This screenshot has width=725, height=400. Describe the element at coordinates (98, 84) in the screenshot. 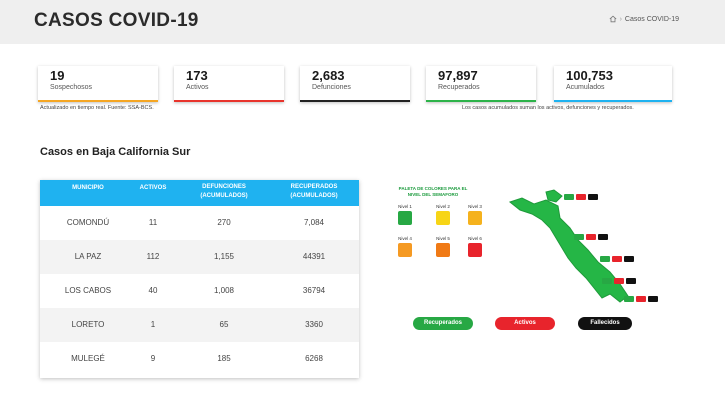

I see `card-sospechosos: 19 Sospechosos` at that location.